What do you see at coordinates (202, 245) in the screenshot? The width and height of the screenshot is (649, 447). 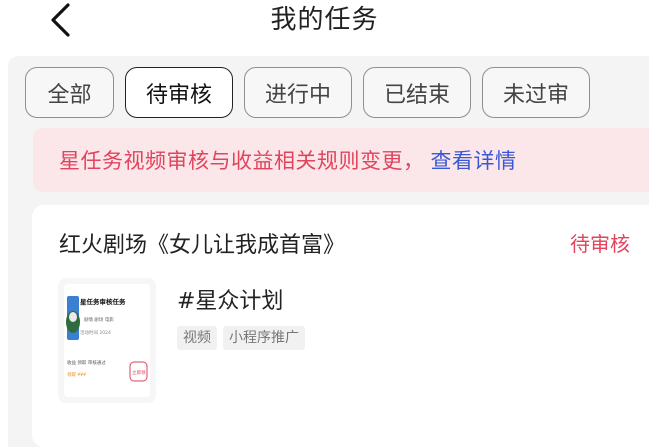 I see `task-title: 红火剧场《女儿让我成首富》` at bounding box center [202, 245].